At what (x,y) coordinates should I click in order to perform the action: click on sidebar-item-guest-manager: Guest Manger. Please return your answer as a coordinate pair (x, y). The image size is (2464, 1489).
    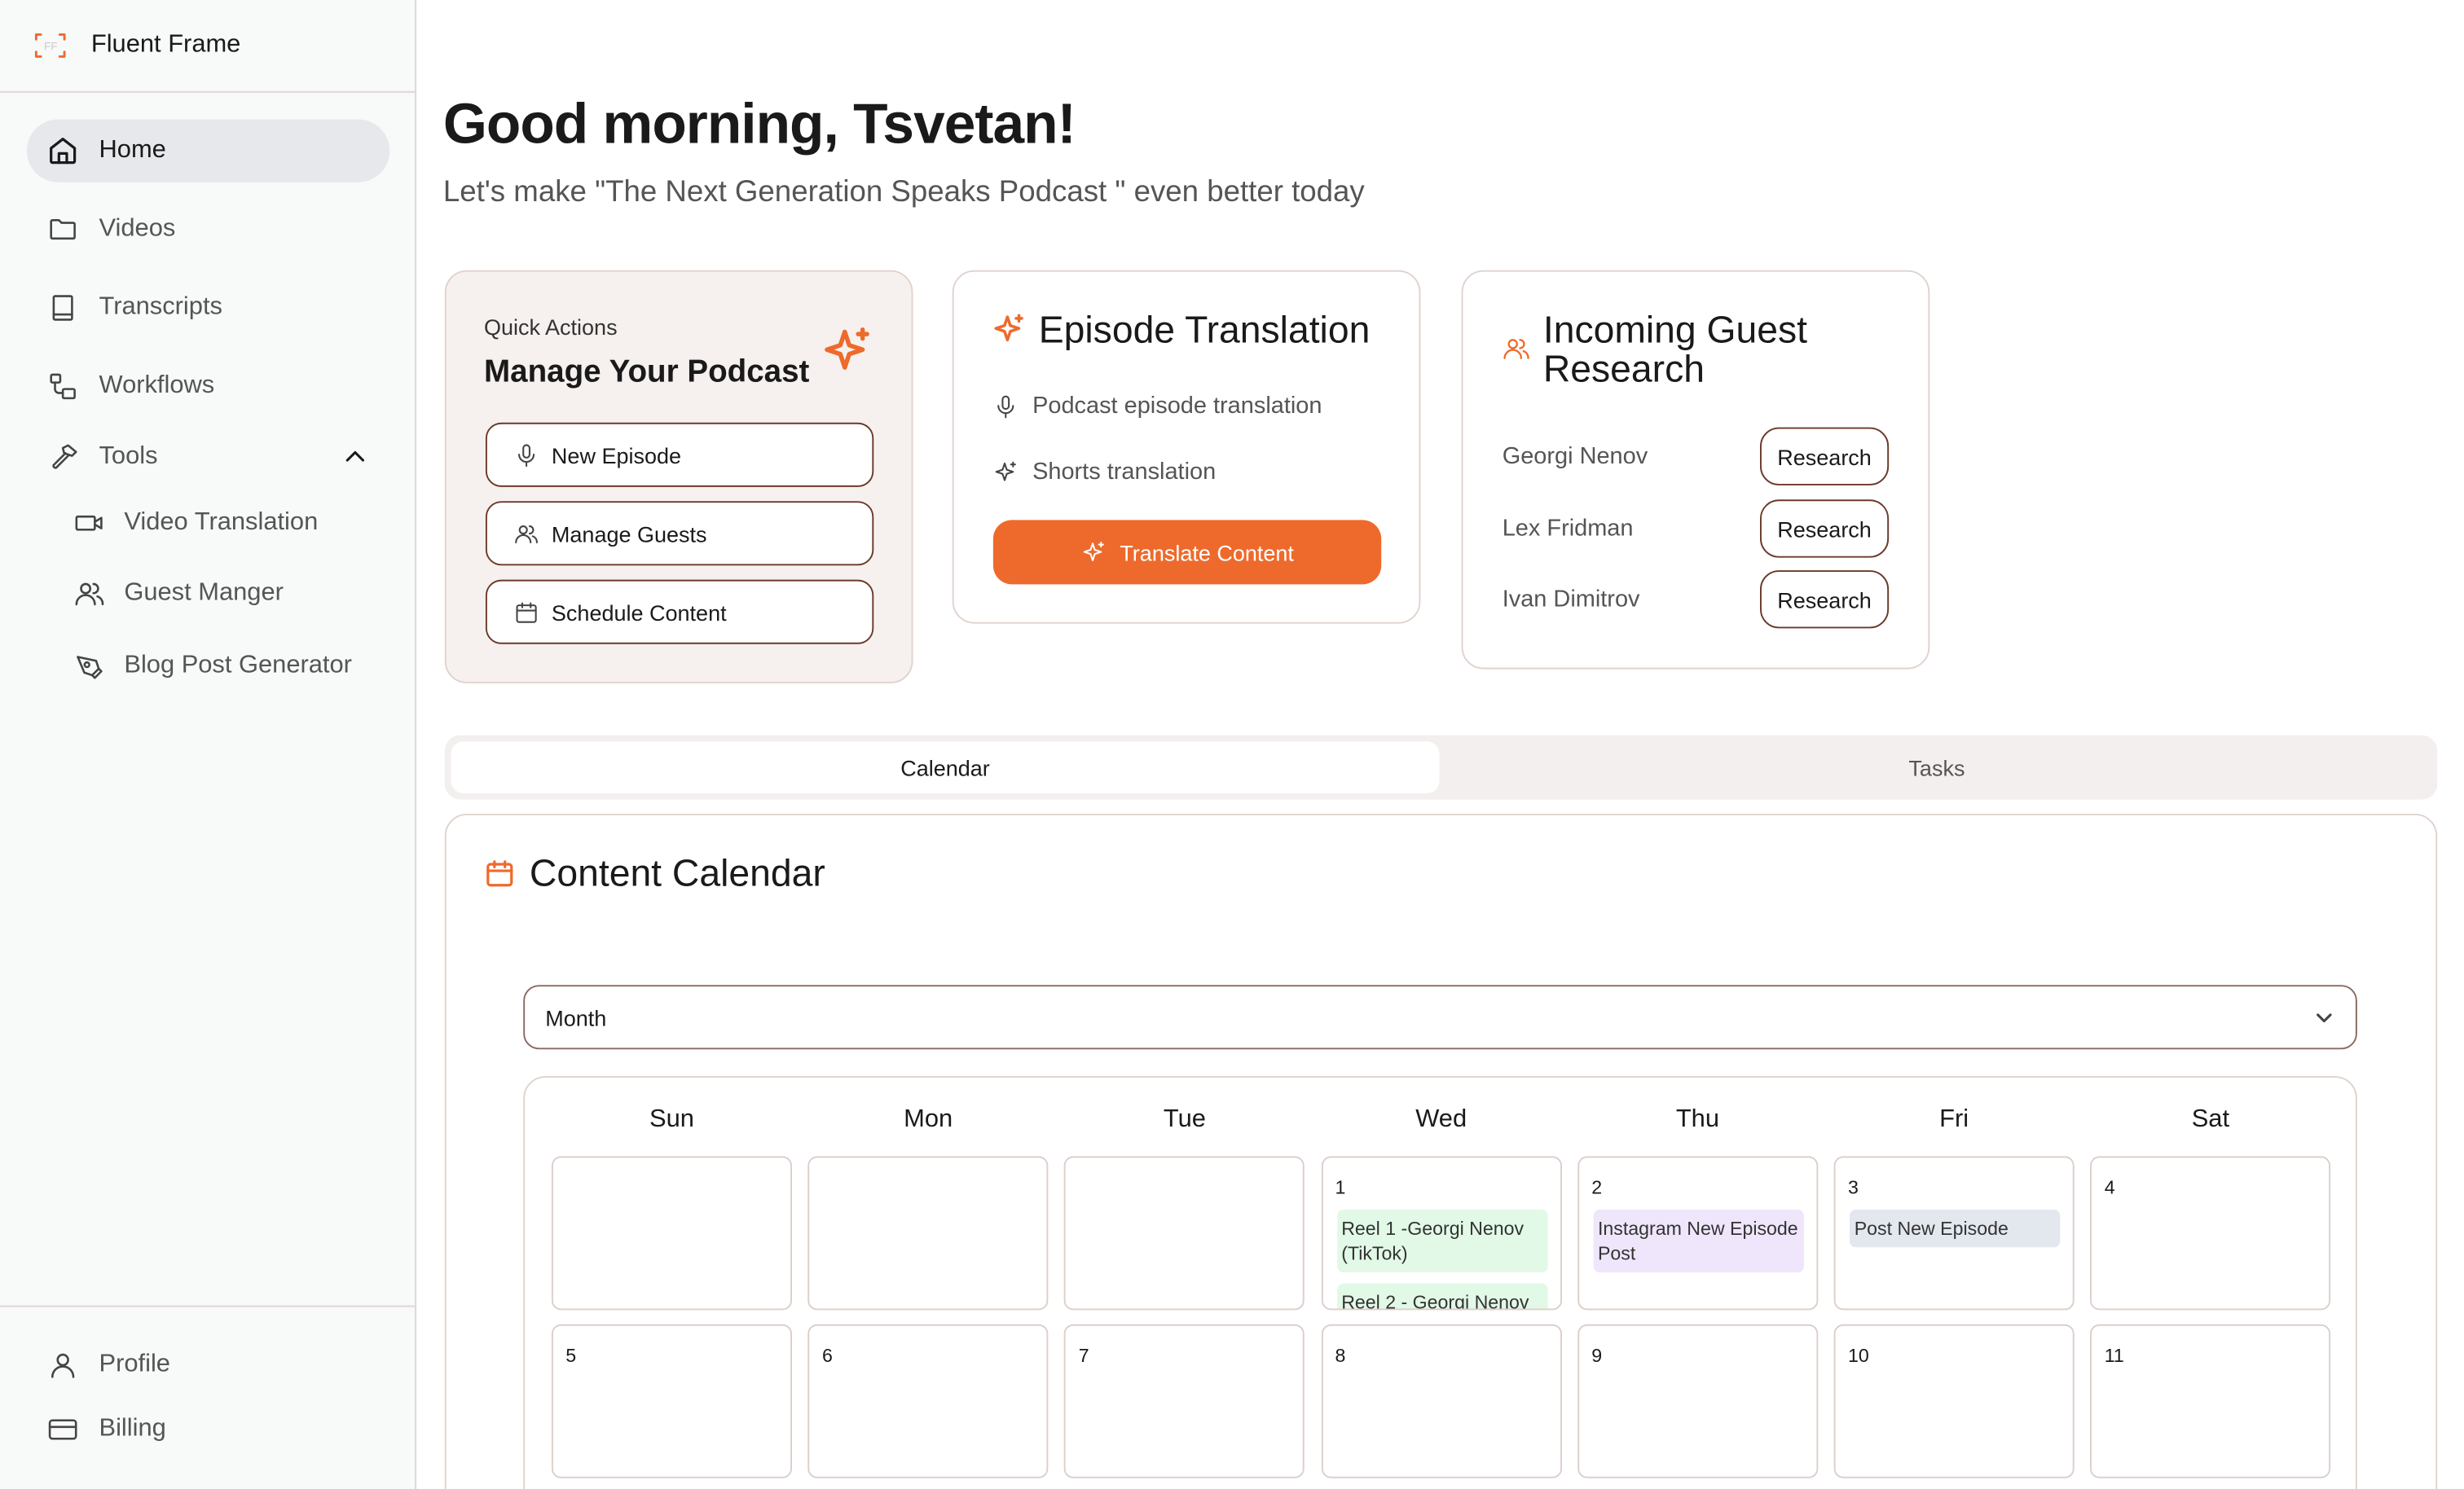
    Looking at the image, I should click on (208, 594).